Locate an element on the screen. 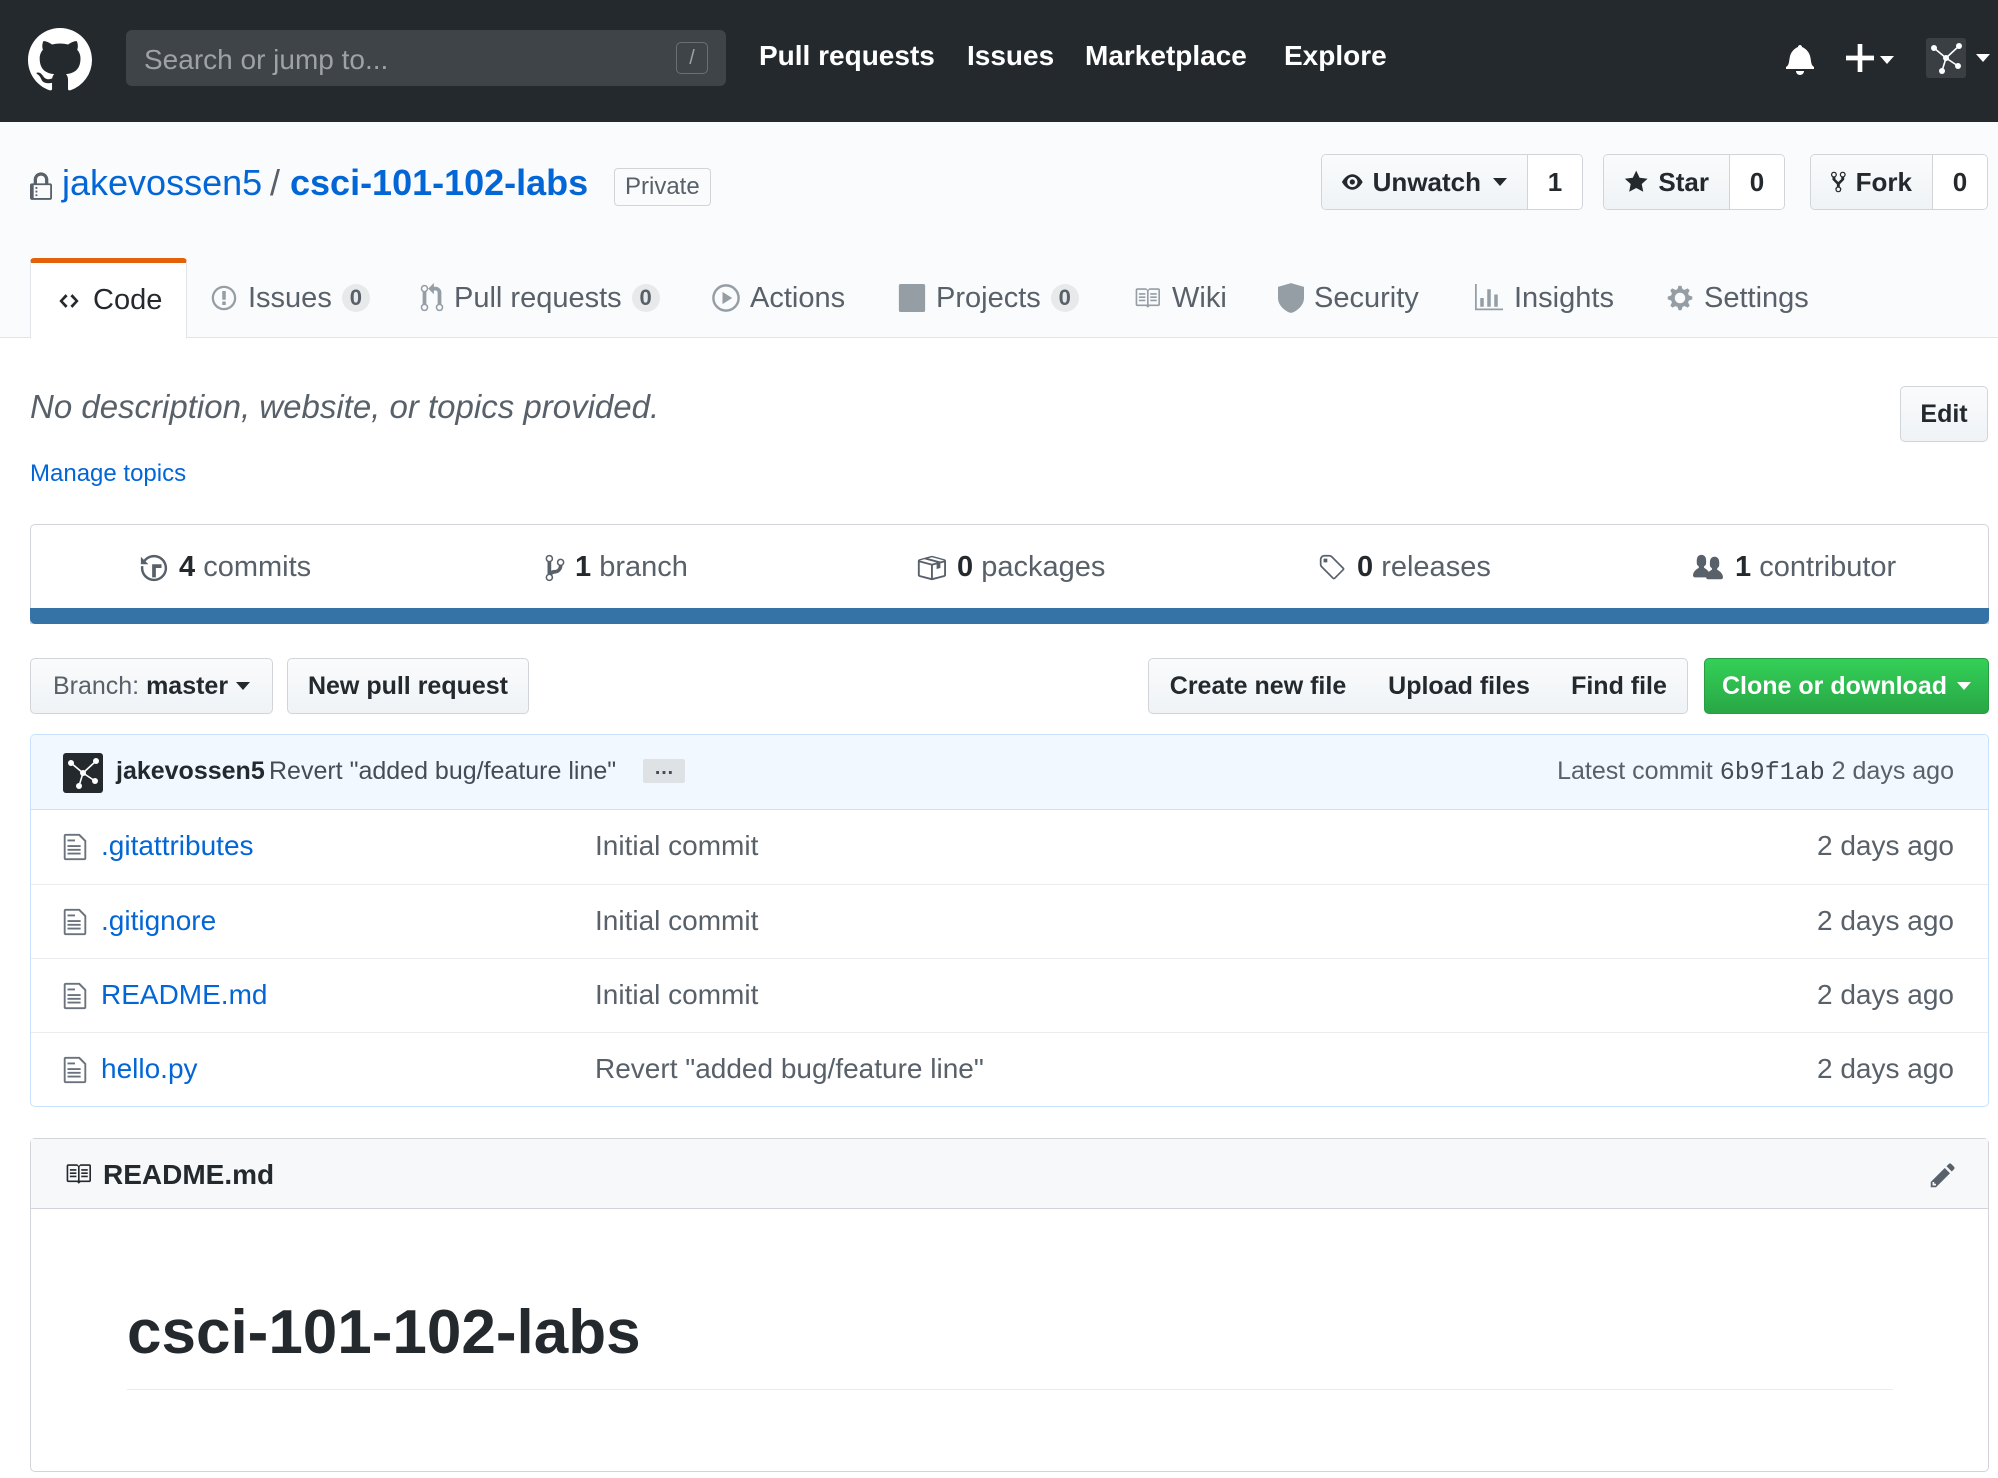 The width and height of the screenshot is (1998, 1478). contributors-count: 1 is located at coordinates (1743, 567).